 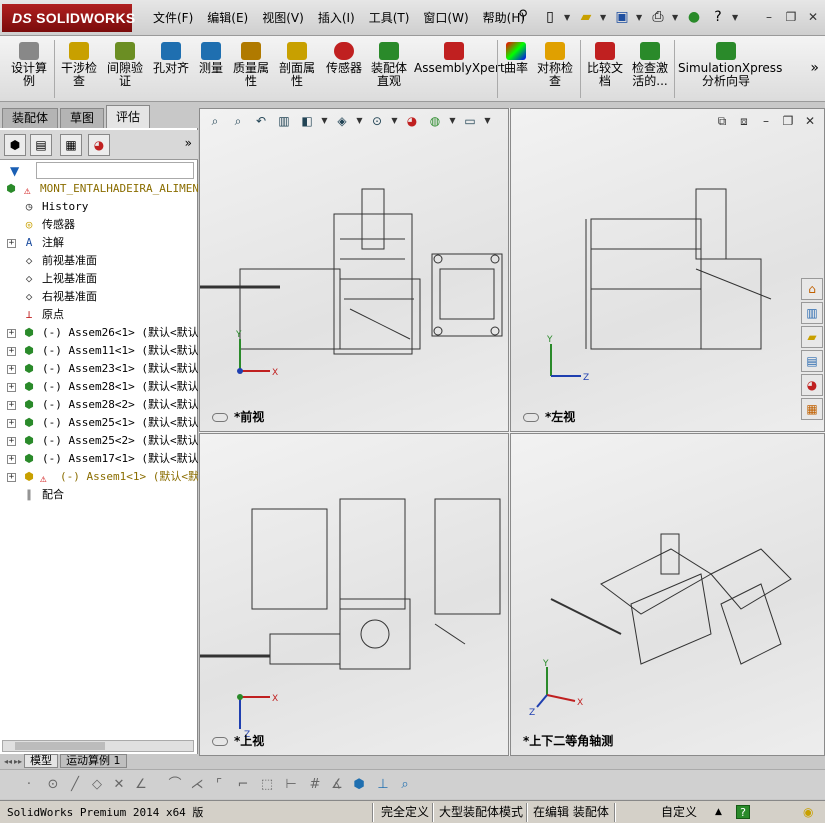 I want to click on solidworks-logo: DS SOLIDWORKS, so click(x=68, y=18).